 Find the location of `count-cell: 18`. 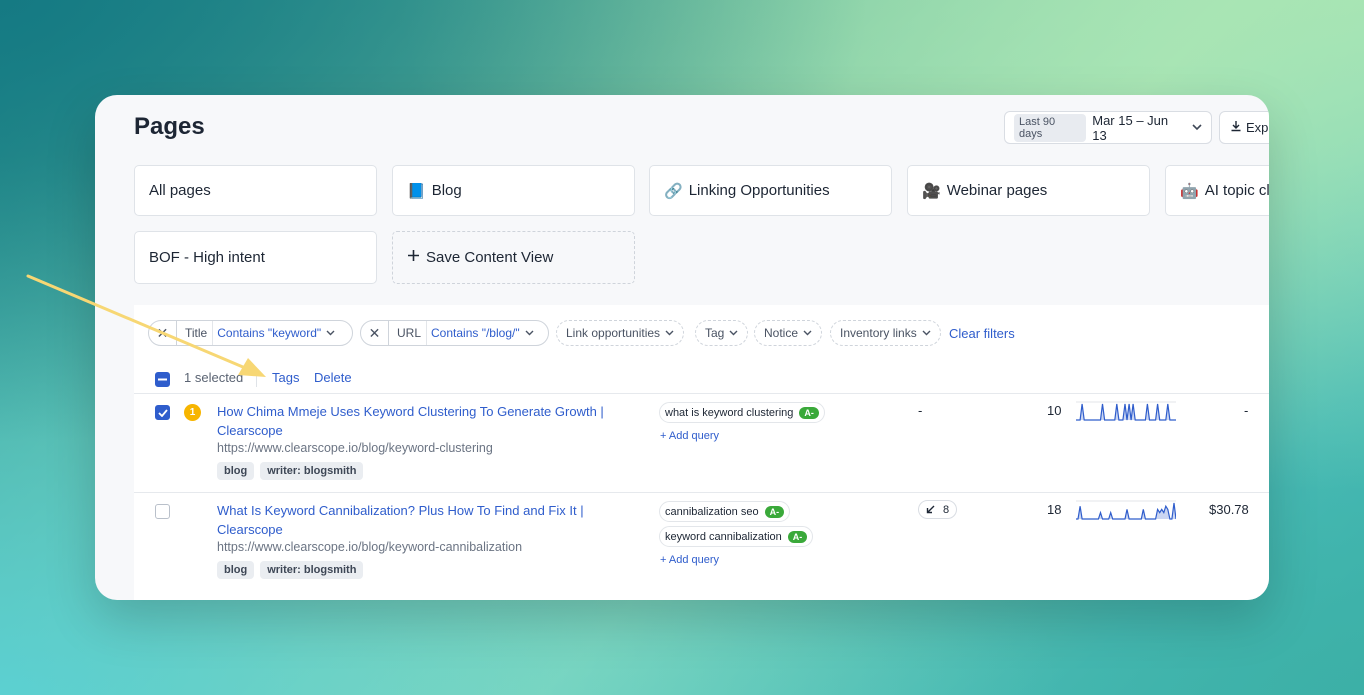

count-cell: 18 is located at coordinates (1054, 509).